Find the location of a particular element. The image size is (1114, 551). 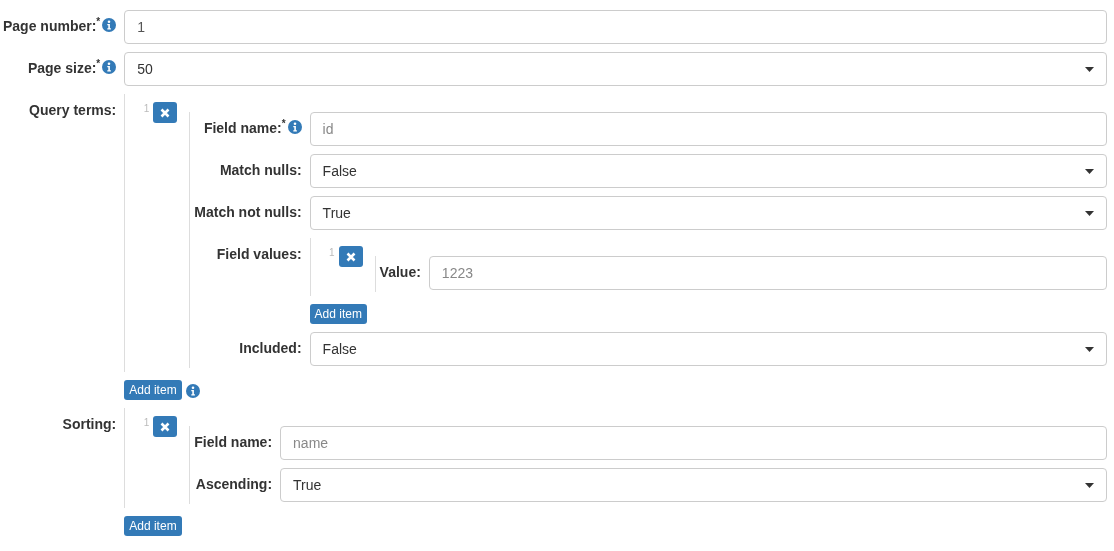

text-field: 1223 is located at coordinates (767, 273).